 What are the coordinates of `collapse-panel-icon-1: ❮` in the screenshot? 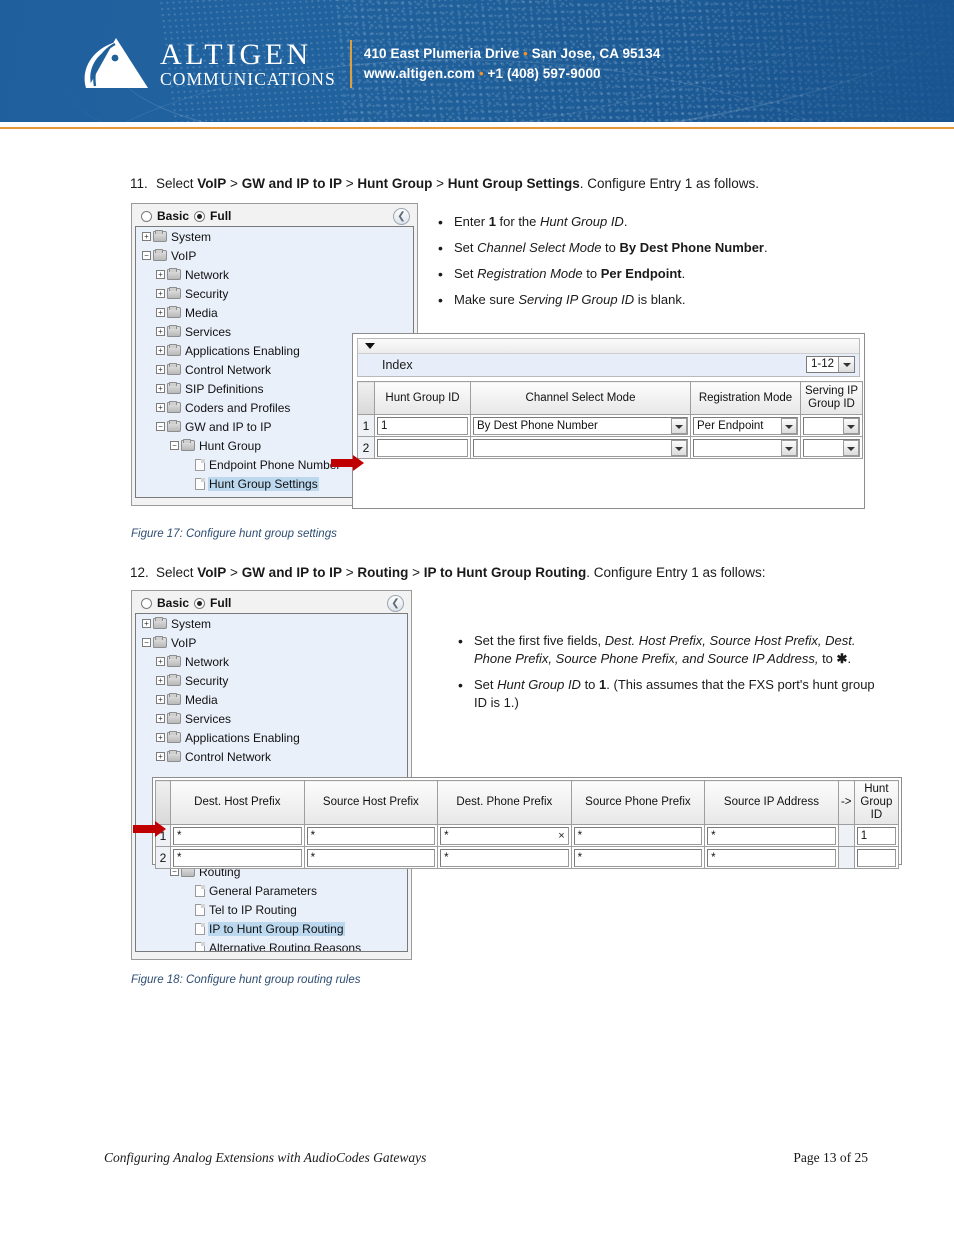 It's located at (401, 216).